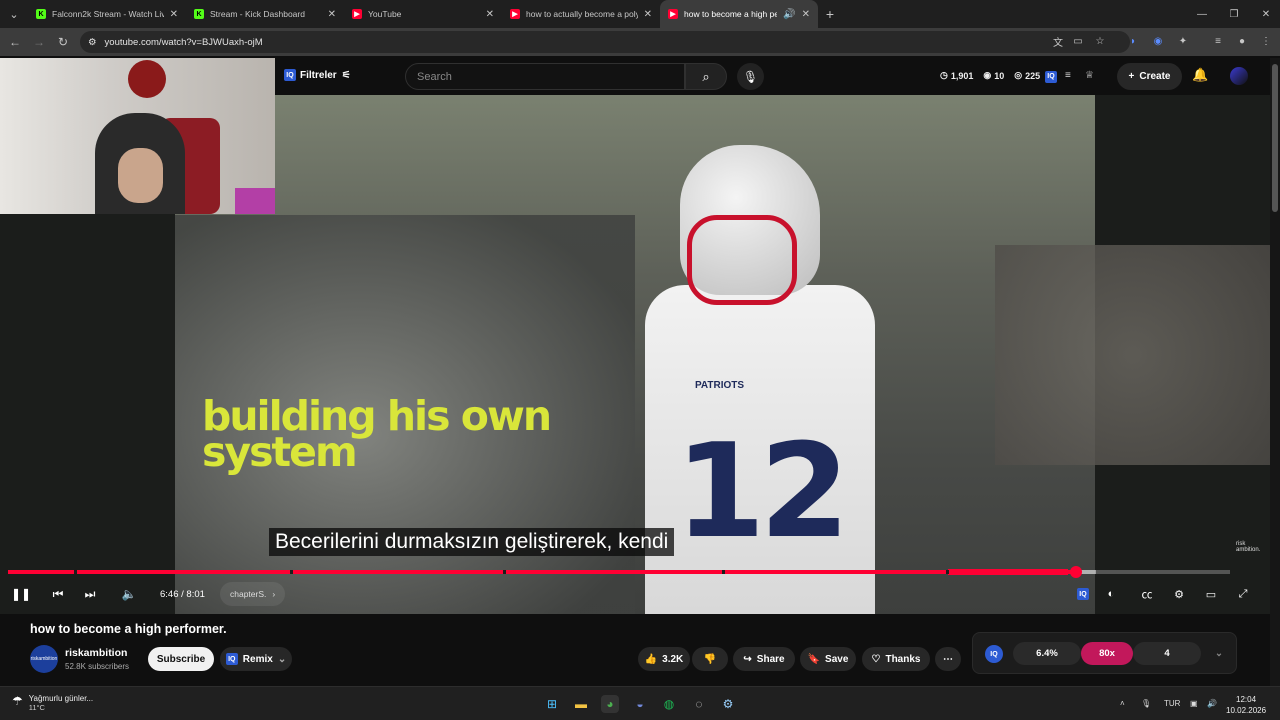 The height and width of the screenshot is (720, 1280). I want to click on rain-cloud-icon: ☂, so click(17, 701).